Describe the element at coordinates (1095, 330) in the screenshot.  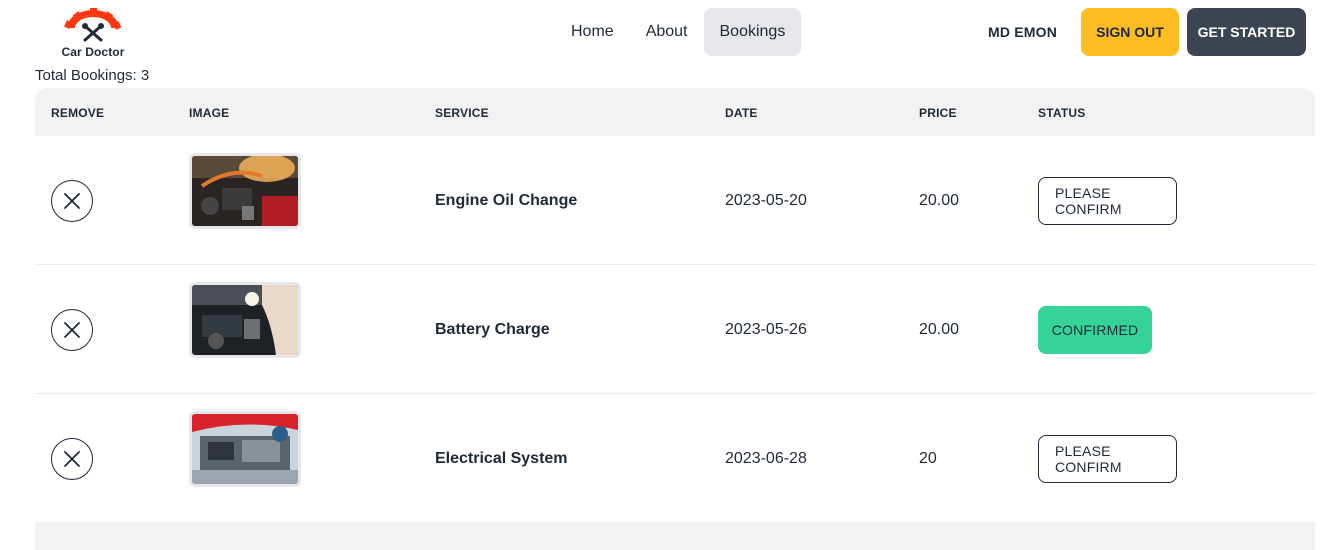
I see `confirmed-status-button: CONFIRMED` at that location.